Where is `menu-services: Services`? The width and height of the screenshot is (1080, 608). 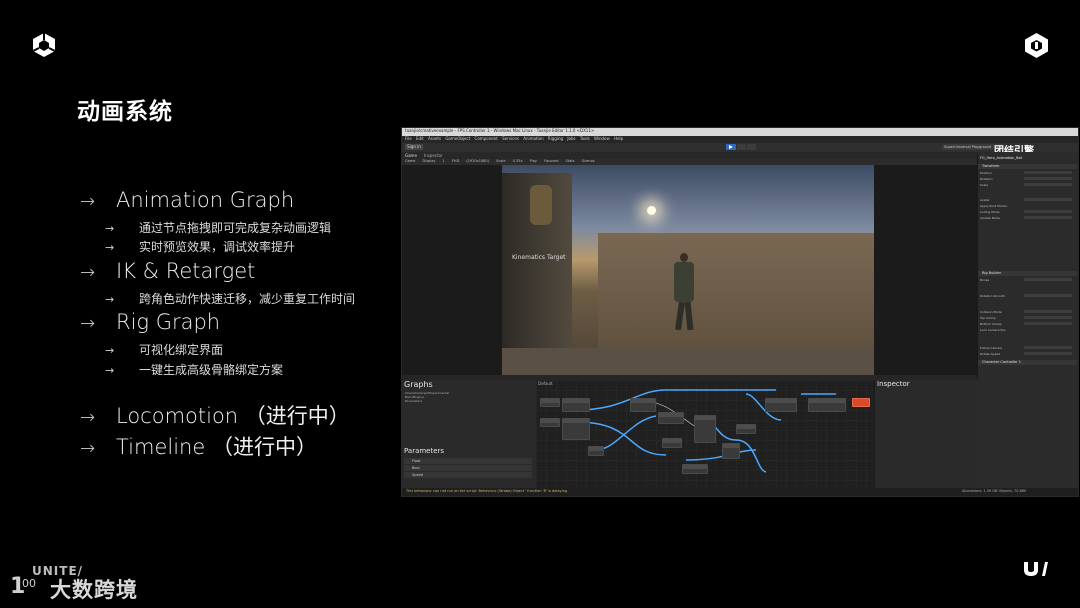
menu-services: Services is located at coordinates (510, 138).